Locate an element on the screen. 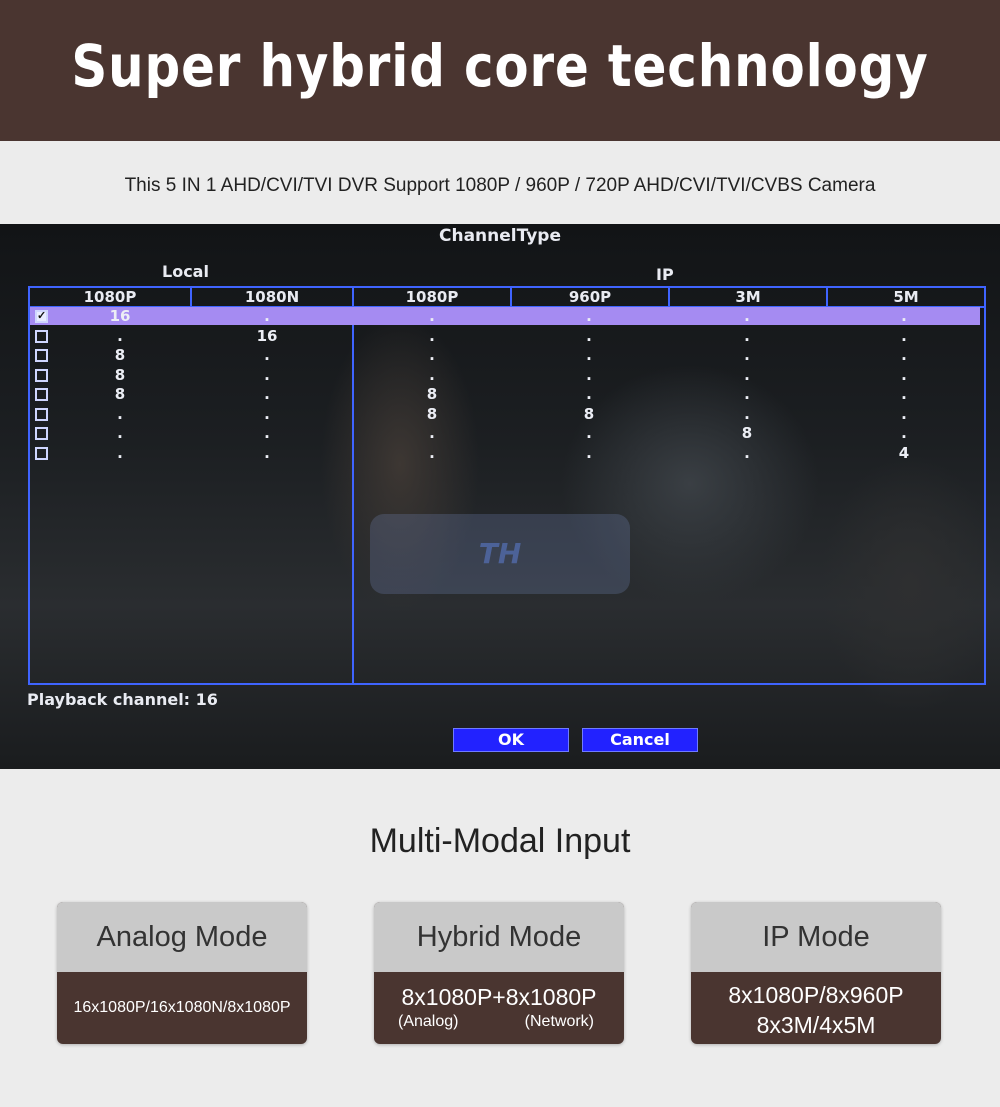 The image size is (1000, 1107). ok-button: OK is located at coordinates (511, 740).